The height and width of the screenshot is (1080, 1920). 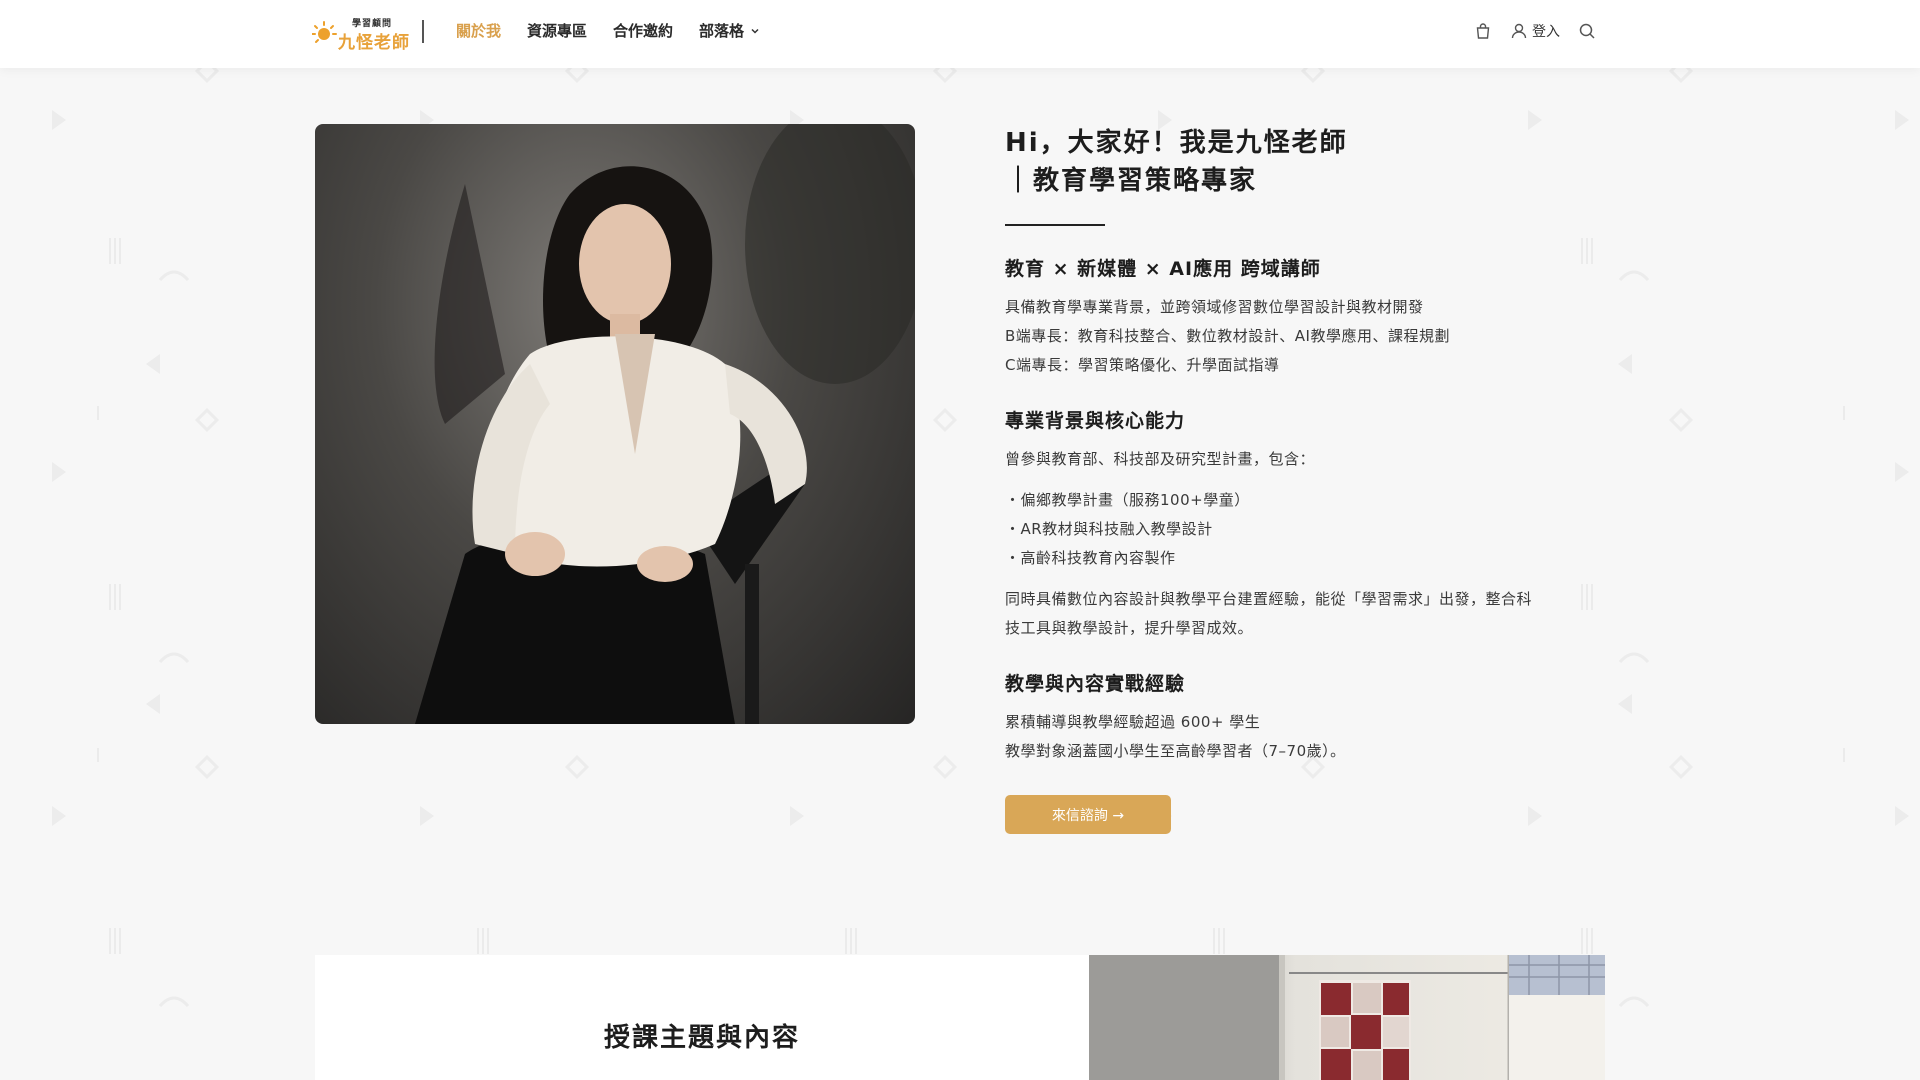 What do you see at coordinates (1227, 336) in the screenshot?
I see `section-text-line: B端專長：教育科技整合、數位教材設計、AI教學應用、課程規劃` at bounding box center [1227, 336].